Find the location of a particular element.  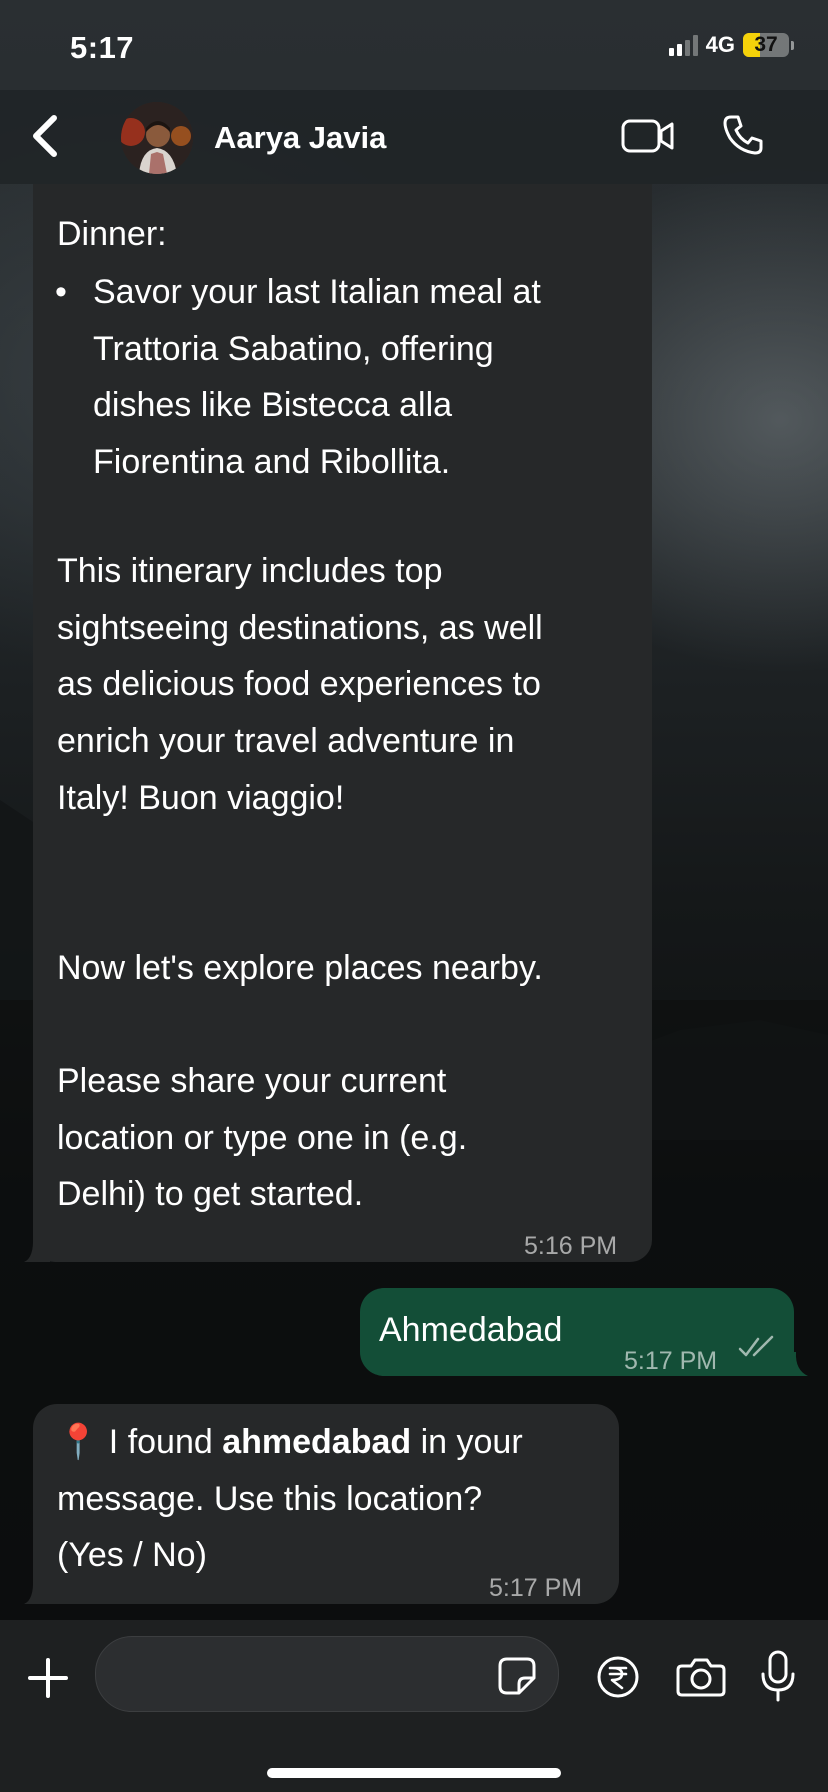

message-line: Now let's explore places nearby. is located at coordinates (300, 968).